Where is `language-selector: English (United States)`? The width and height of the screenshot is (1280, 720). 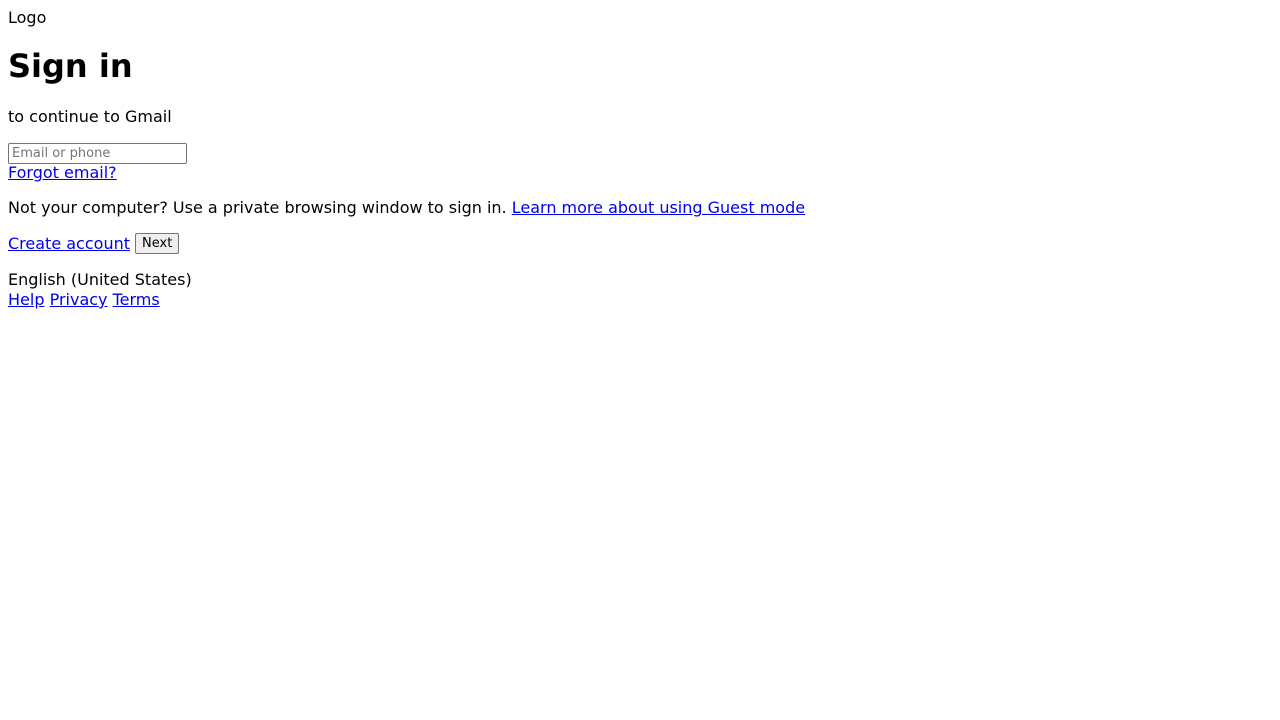 language-selector: English (United States) is located at coordinates (100, 280).